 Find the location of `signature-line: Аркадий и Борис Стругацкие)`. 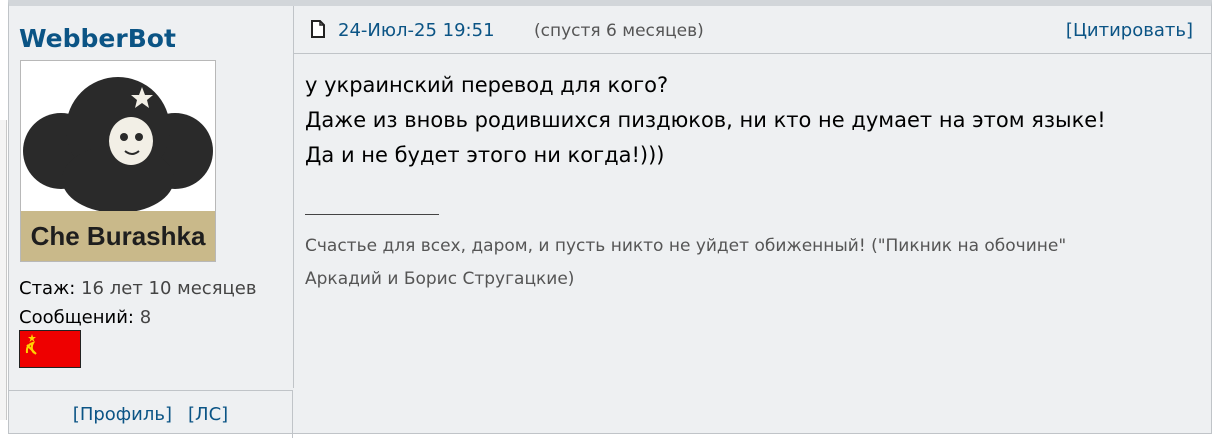

signature-line: Аркадий и Борис Стругацкие) is located at coordinates (440, 279).